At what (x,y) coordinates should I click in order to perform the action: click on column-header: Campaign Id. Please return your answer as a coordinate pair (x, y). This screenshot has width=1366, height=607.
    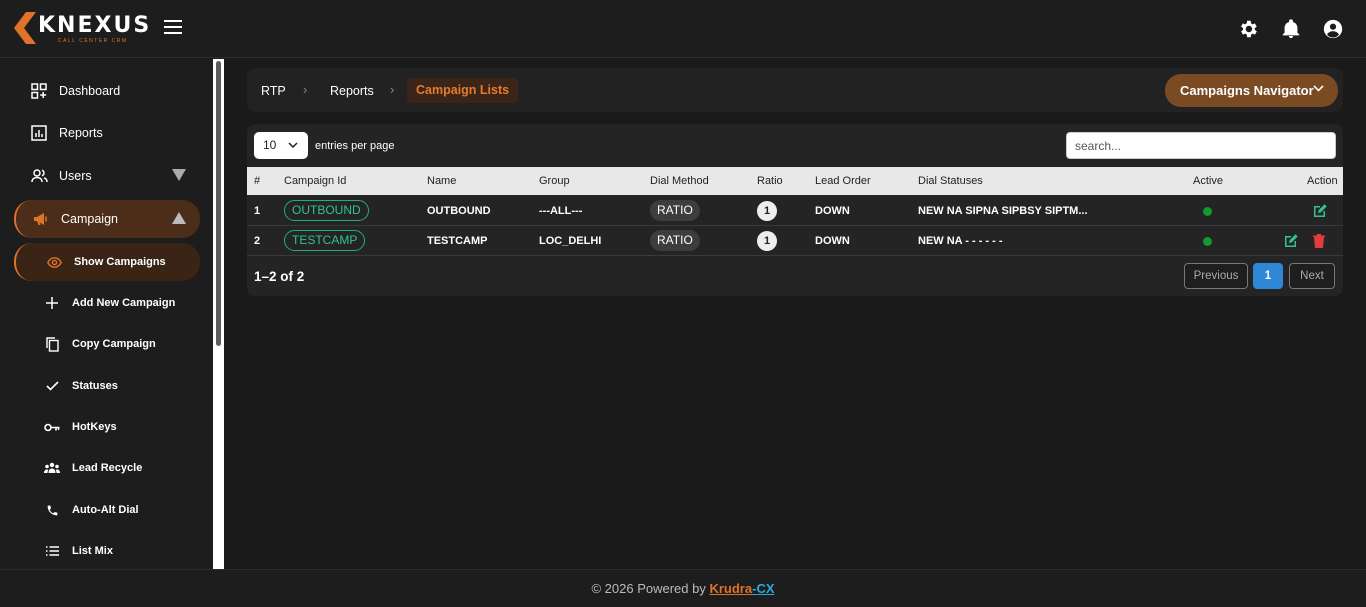
    Looking at the image, I should click on (315, 181).